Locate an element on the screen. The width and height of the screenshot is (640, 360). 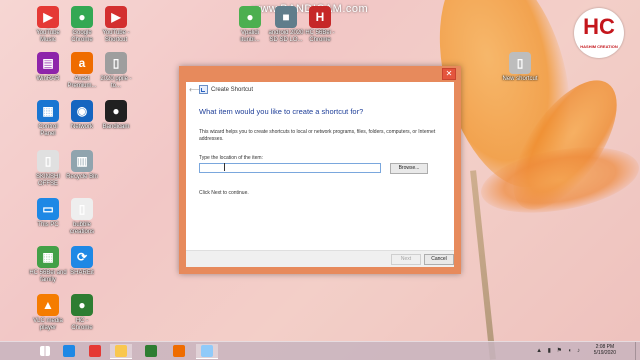
click-next-hint: Click Next to continue. is located at coordinates (224, 193).